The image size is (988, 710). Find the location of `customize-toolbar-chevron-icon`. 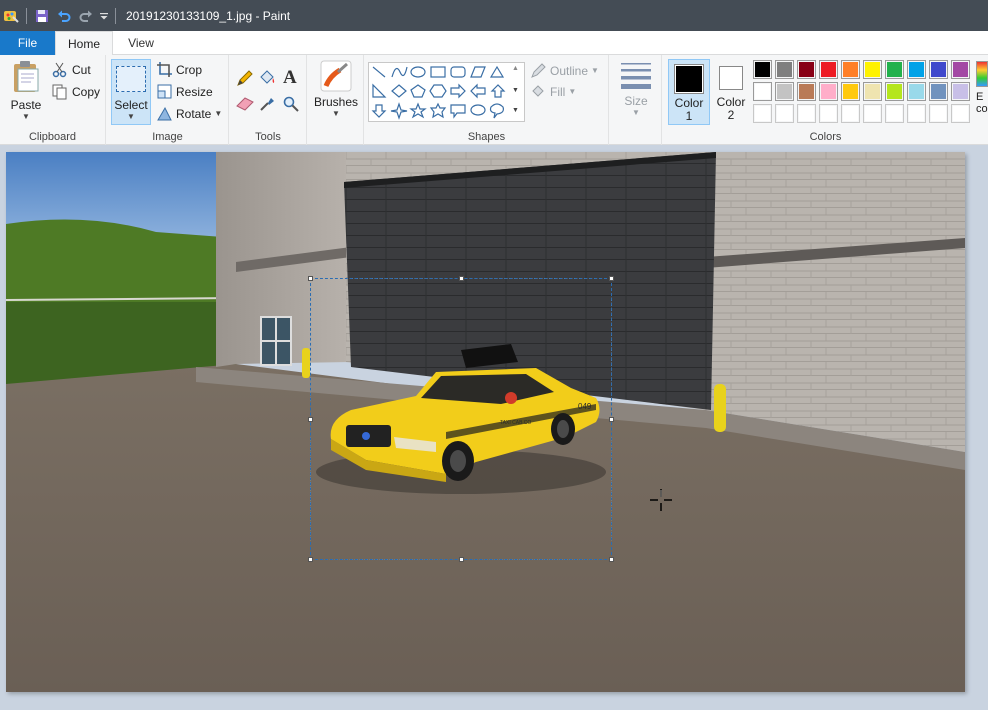

customize-toolbar-chevron-icon is located at coordinates (104, 15).